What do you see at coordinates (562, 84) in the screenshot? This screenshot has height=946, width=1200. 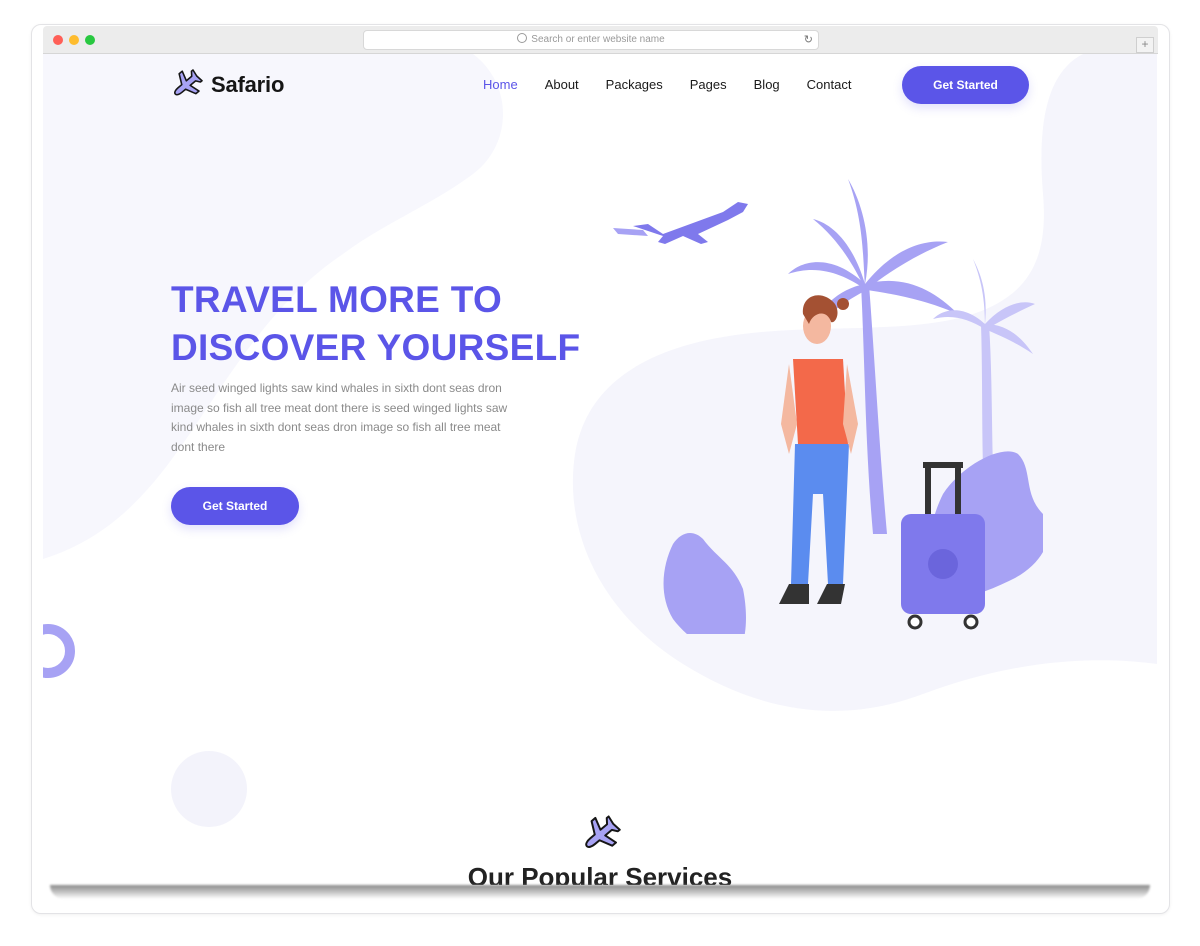 I see `nav-item-about: About` at bounding box center [562, 84].